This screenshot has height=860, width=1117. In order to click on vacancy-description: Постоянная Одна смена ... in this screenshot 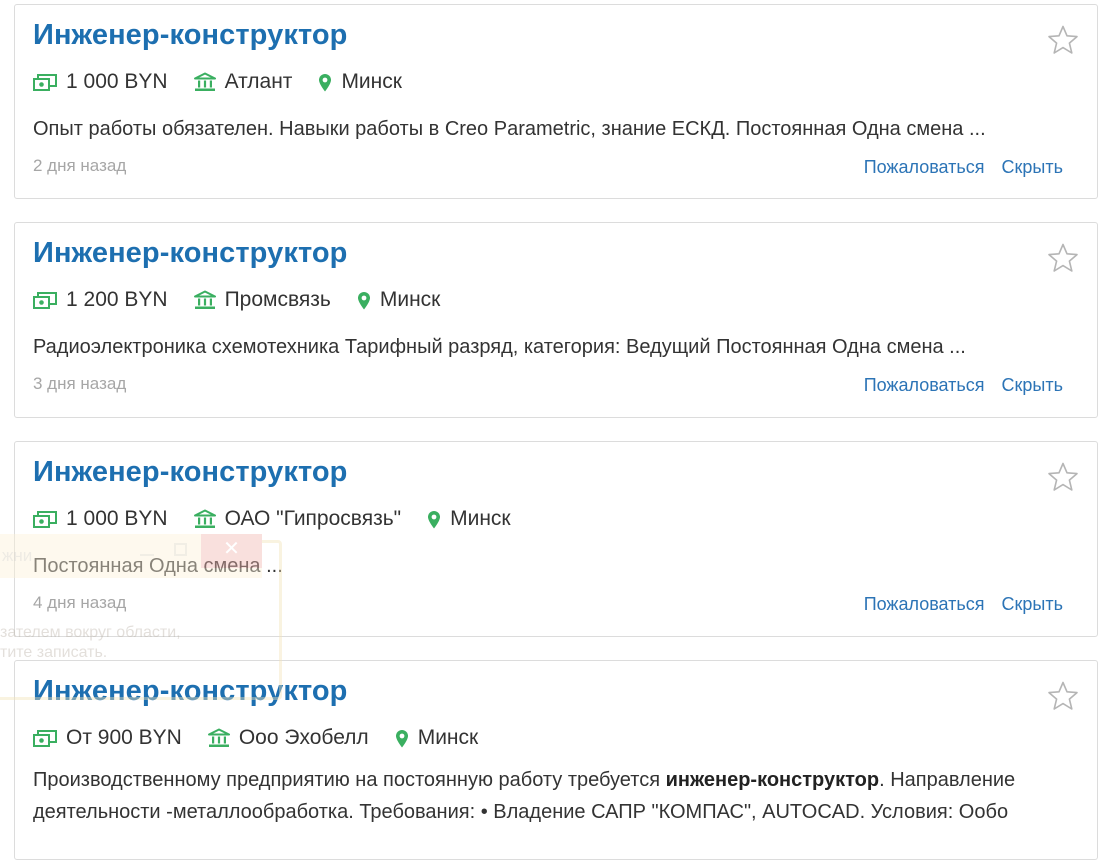, I will do `click(158, 566)`.